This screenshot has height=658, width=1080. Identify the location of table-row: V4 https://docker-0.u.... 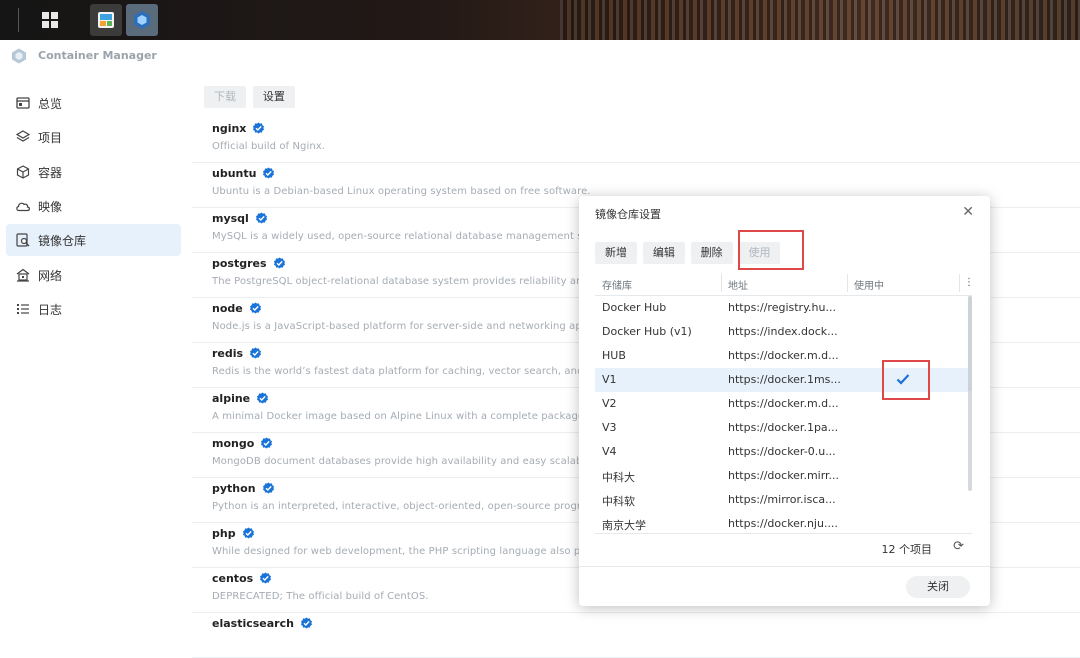
(783, 452).